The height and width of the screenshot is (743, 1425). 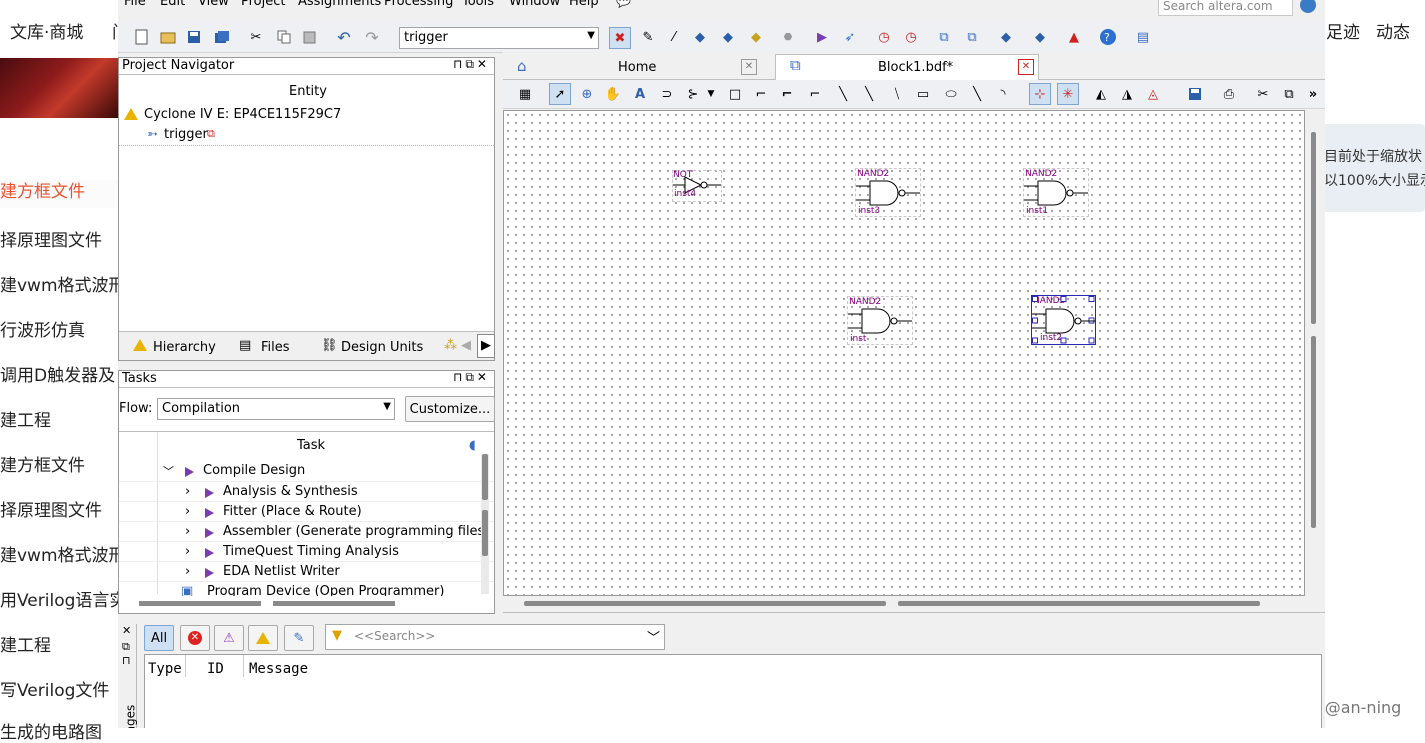 I want to click on selection-tool-icon: ➚, so click(x=560, y=94).